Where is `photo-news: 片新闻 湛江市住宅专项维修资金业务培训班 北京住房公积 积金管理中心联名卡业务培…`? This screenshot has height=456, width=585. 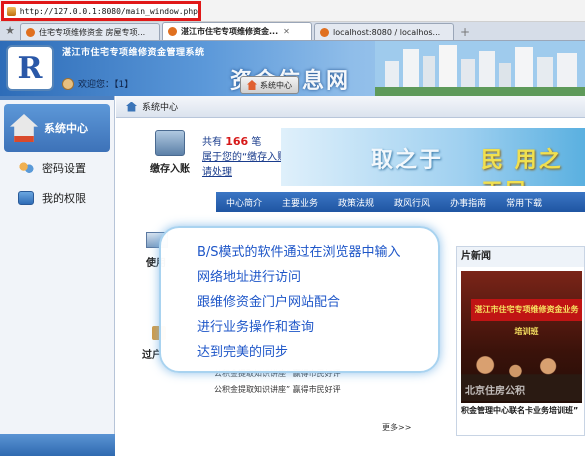
photo-news: 片新闻 湛江市住宅专项维修资金业务培训班 北京住房公积 积金管理中心联名卡业务培… is located at coordinates (520, 341).